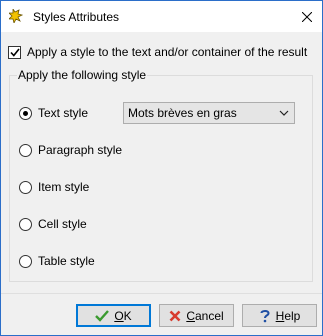 The image size is (323, 336). I want to click on close-button, so click(307, 16).